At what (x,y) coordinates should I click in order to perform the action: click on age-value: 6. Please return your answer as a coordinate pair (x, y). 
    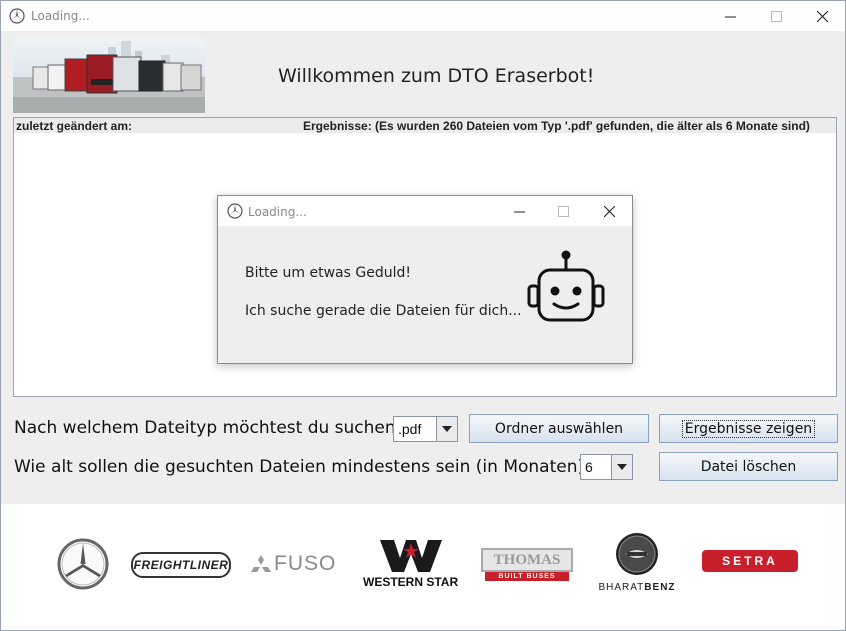
    Looking at the image, I should click on (589, 467).